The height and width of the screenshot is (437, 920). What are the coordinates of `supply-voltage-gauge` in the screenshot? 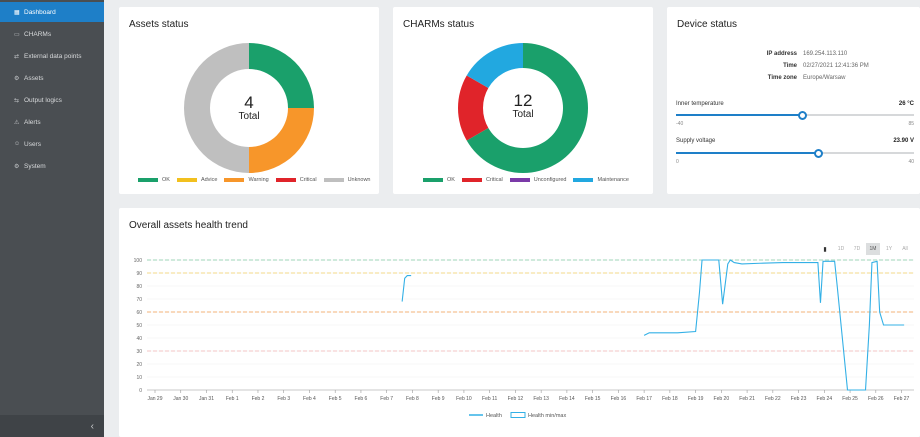 It's located at (795, 153).